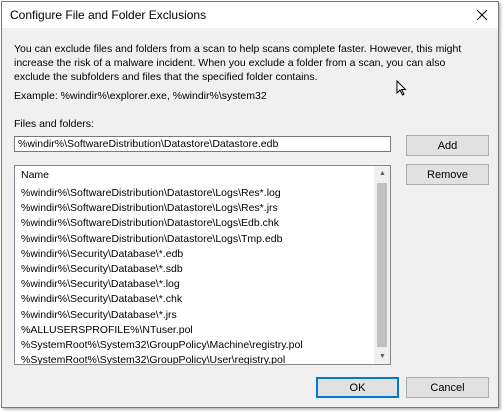 This screenshot has height=412, width=504. I want to click on close-icon, so click(482, 15).